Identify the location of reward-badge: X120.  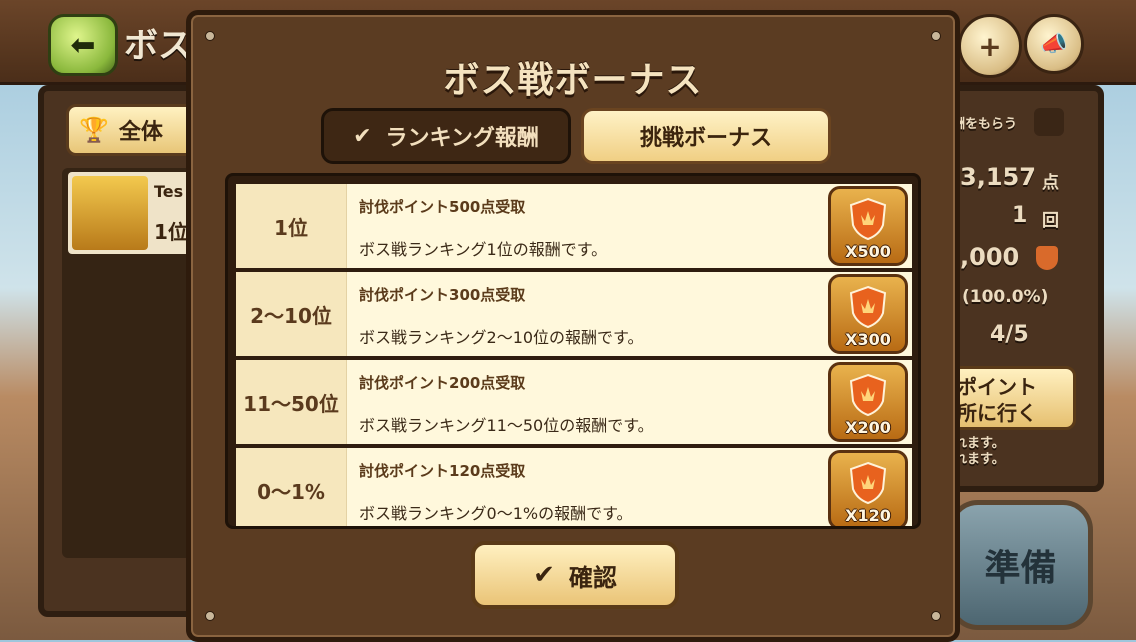
(868, 488).